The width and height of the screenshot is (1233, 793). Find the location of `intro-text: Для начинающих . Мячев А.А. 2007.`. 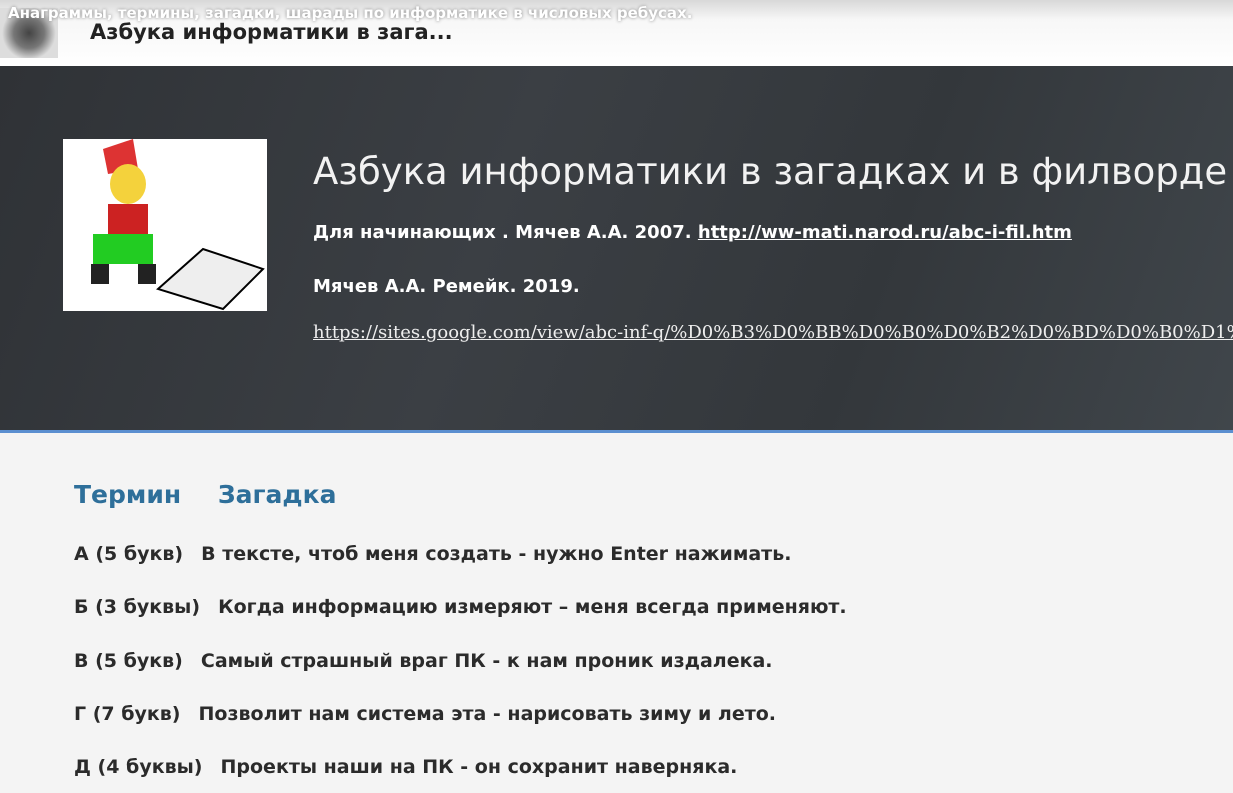

intro-text: Для начинающих . Мячев А.А. 2007. is located at coordinates (502, 232).